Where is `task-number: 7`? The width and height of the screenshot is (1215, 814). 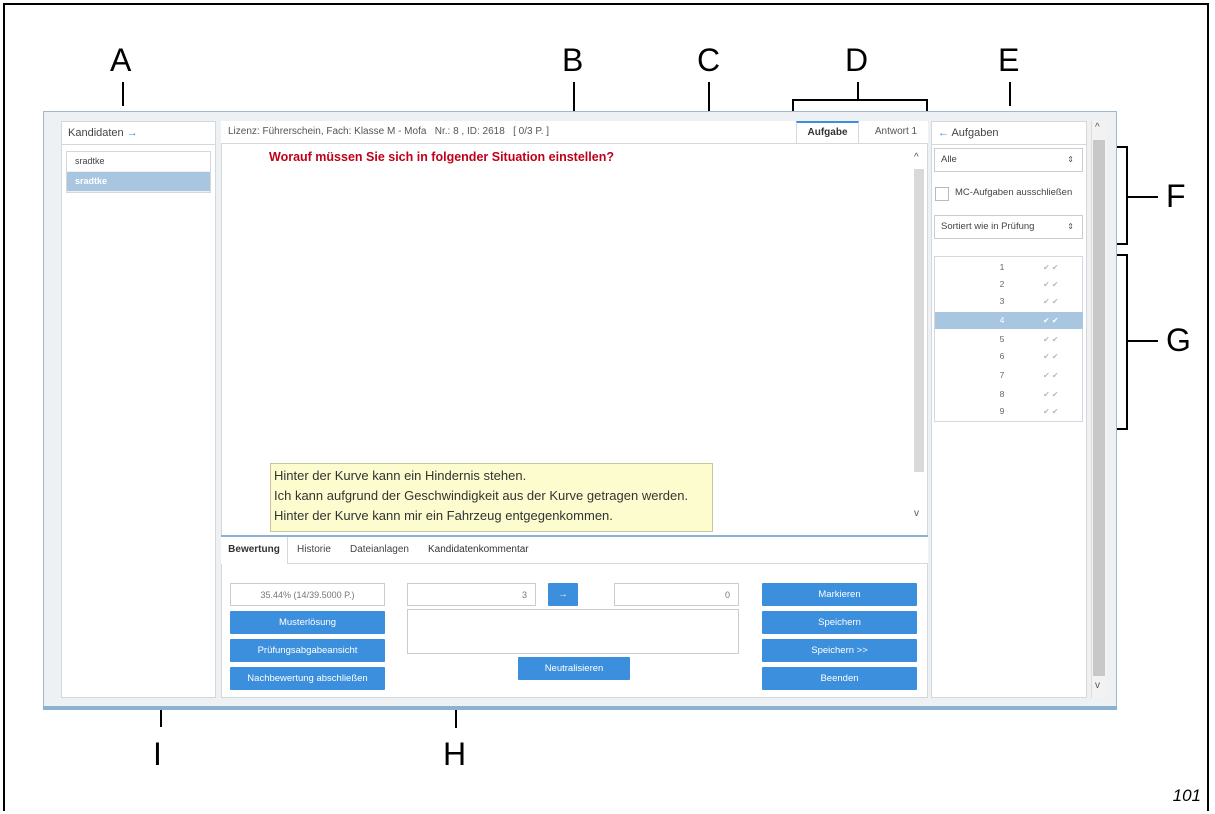 task-number: 7 is located at coordinates (1002, 375).